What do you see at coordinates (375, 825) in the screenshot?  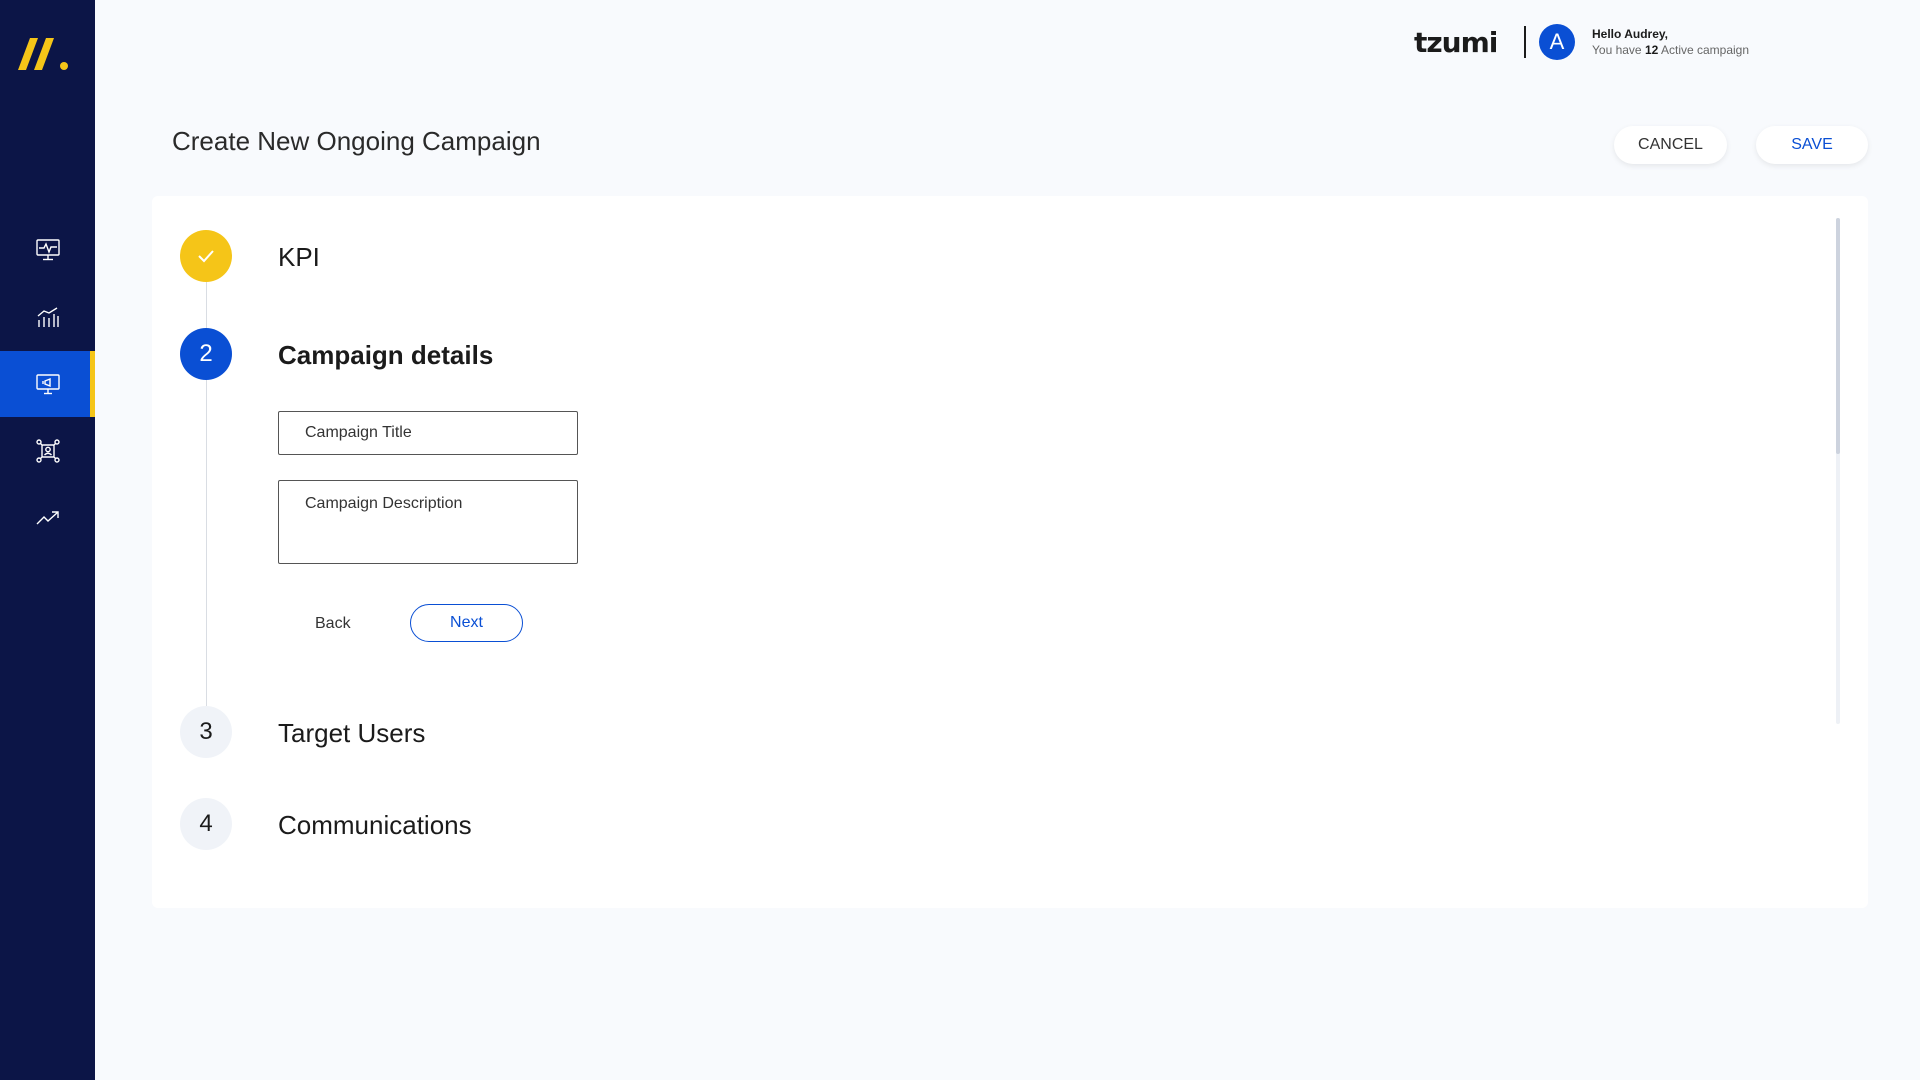 I see `step-4-label: Communications` at bounding box center [375, 825].